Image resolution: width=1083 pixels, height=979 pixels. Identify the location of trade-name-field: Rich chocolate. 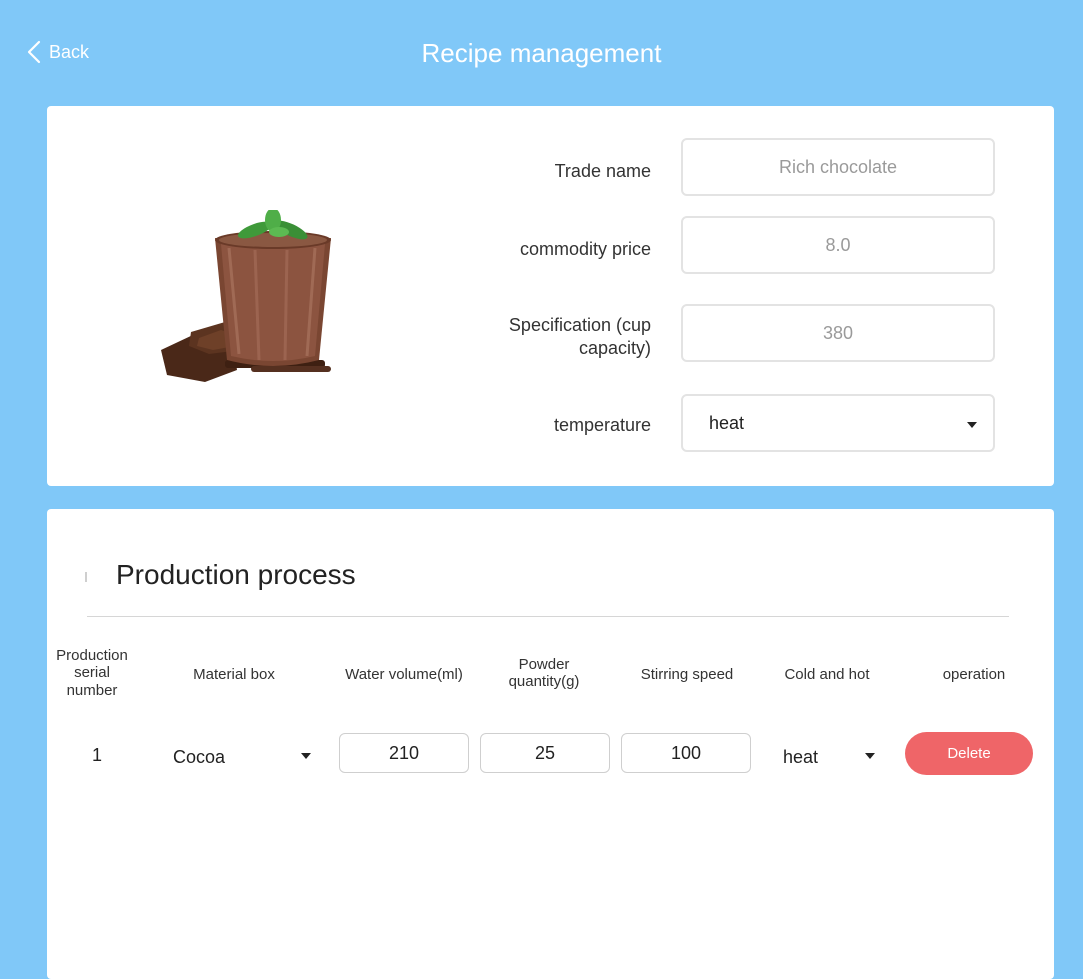
(838, 167).